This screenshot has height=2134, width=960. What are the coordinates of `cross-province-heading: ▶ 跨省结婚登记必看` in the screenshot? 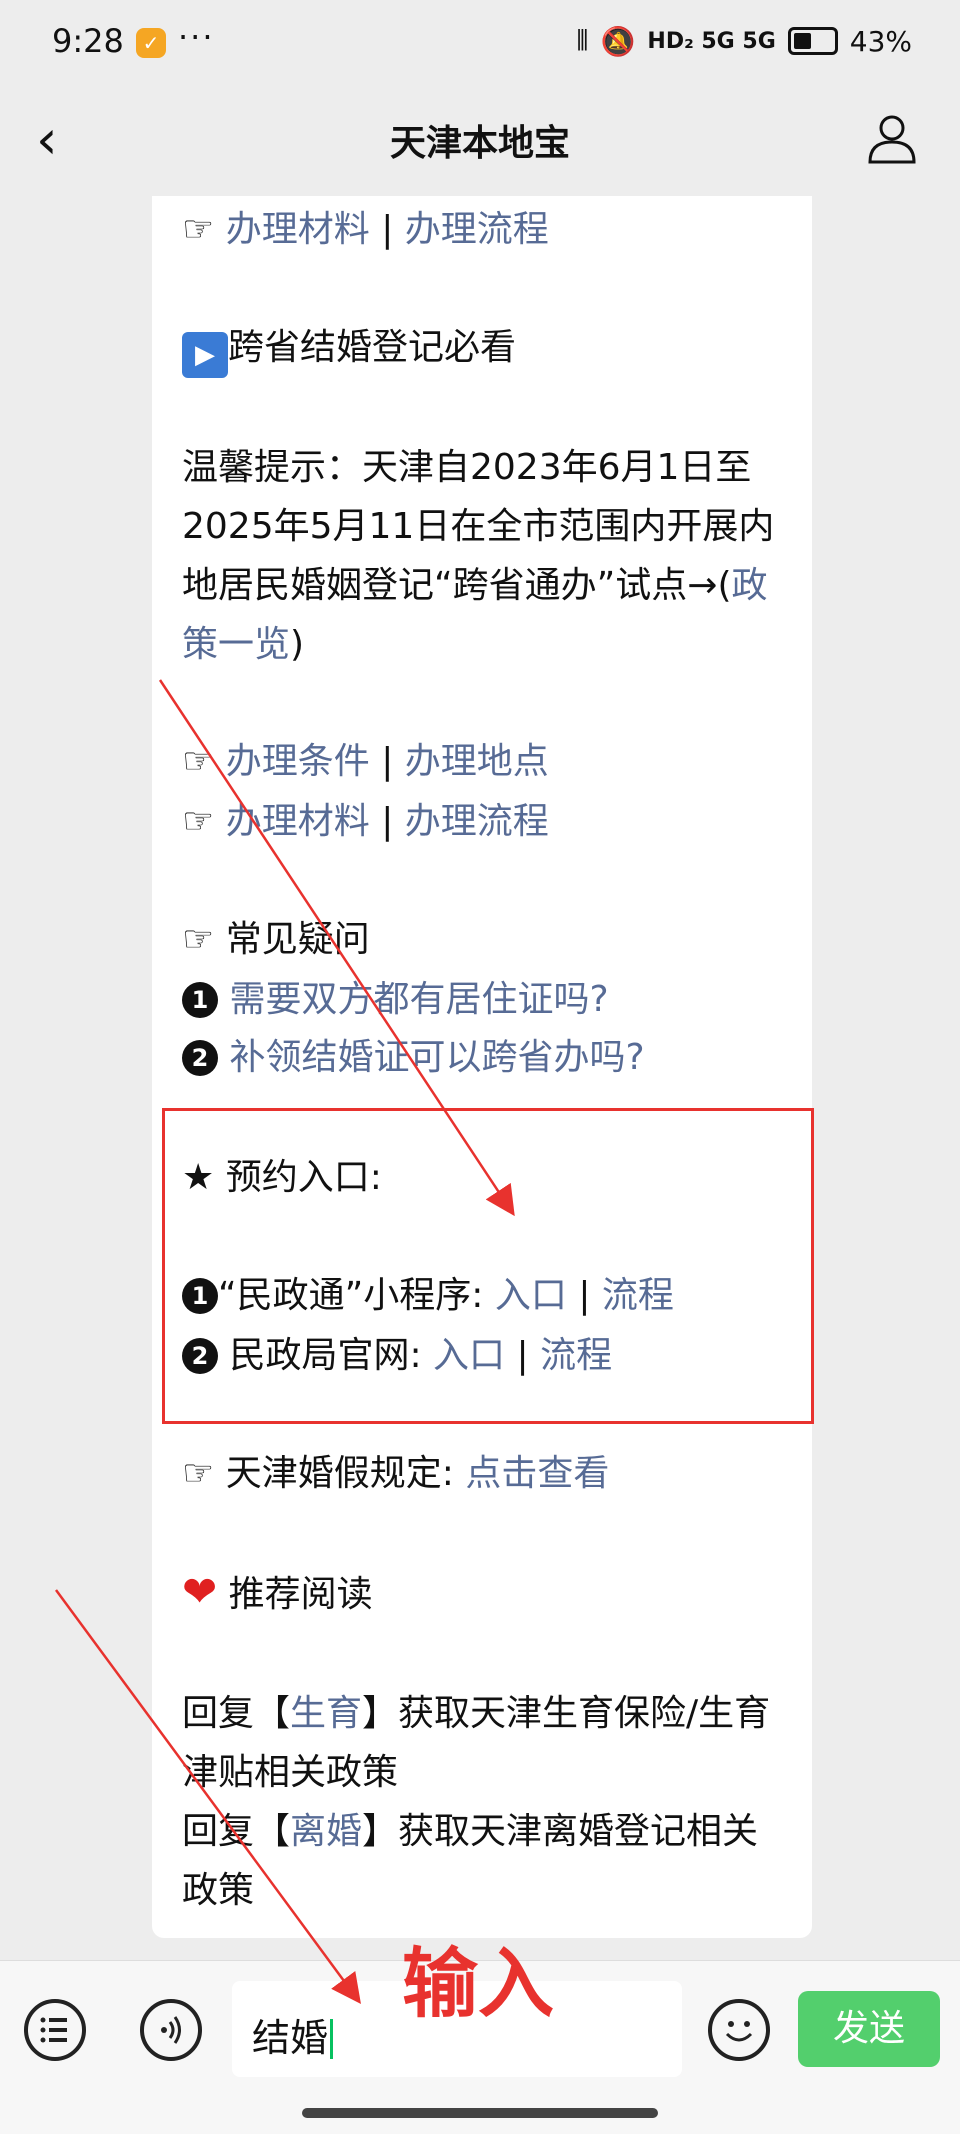 It's located at (349, 352).